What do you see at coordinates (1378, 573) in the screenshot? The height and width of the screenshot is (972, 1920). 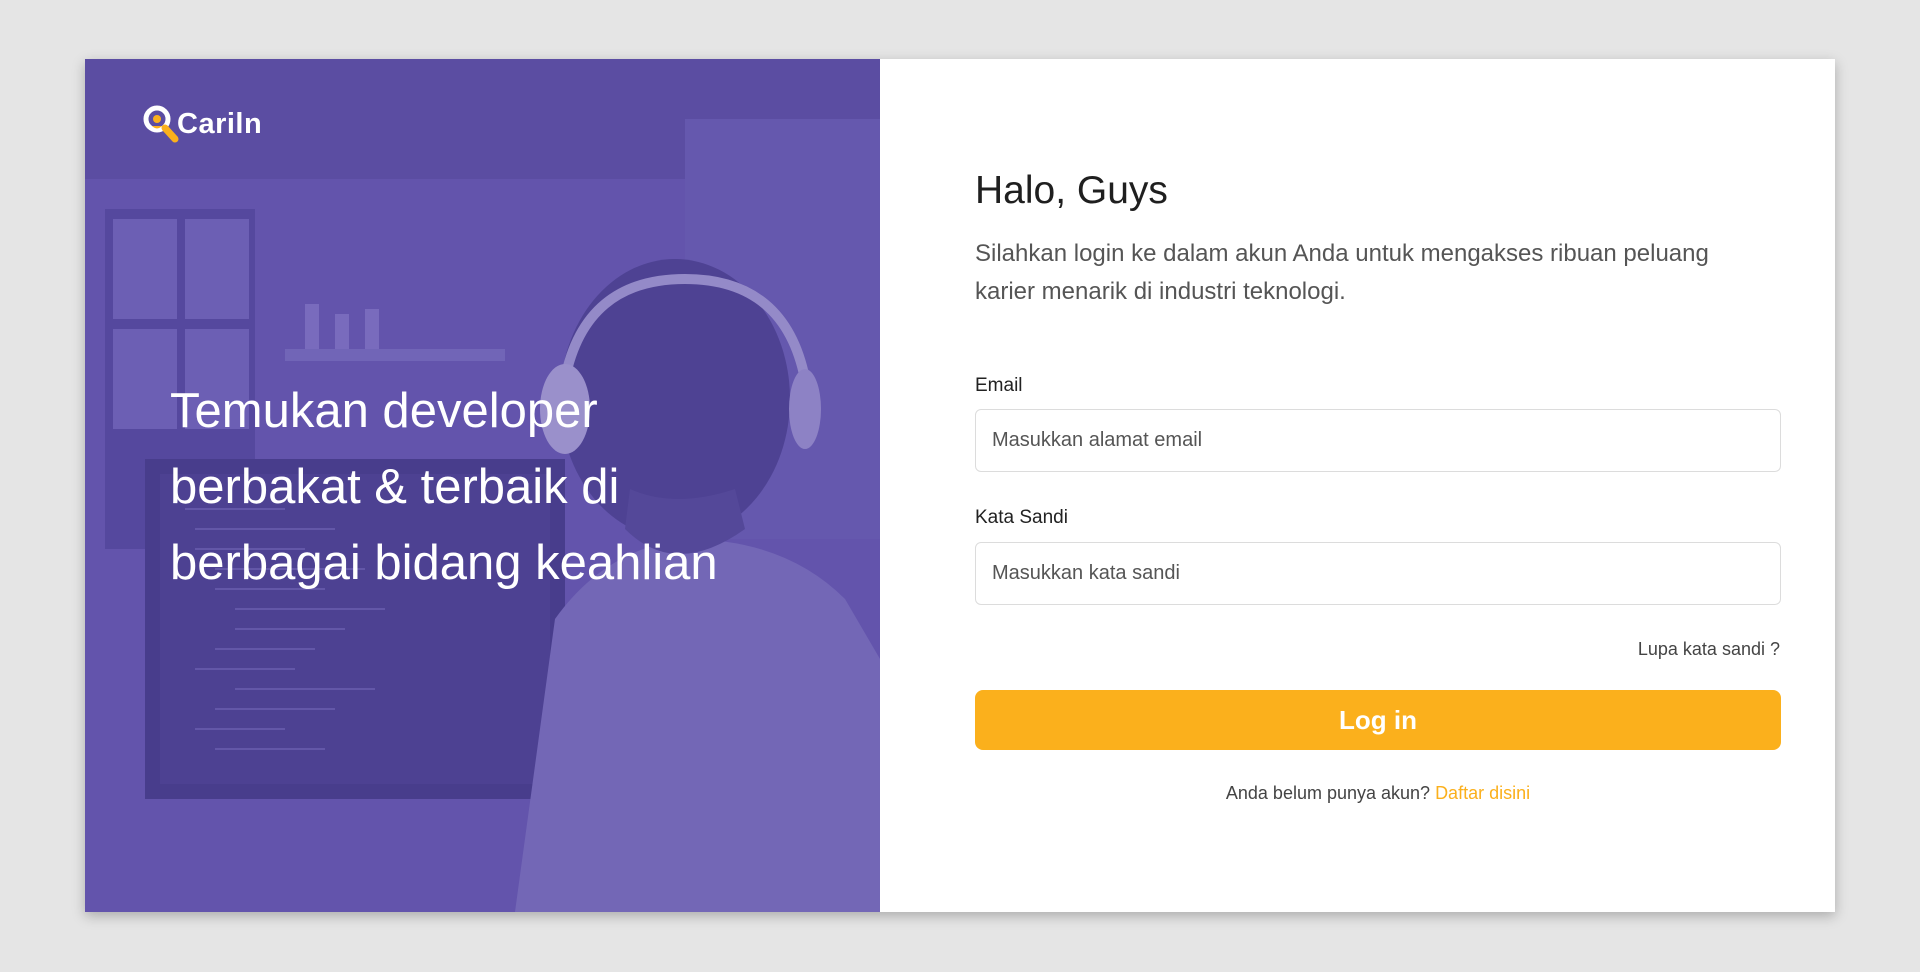 I see `password-field` at bounding box center [1378, 573].